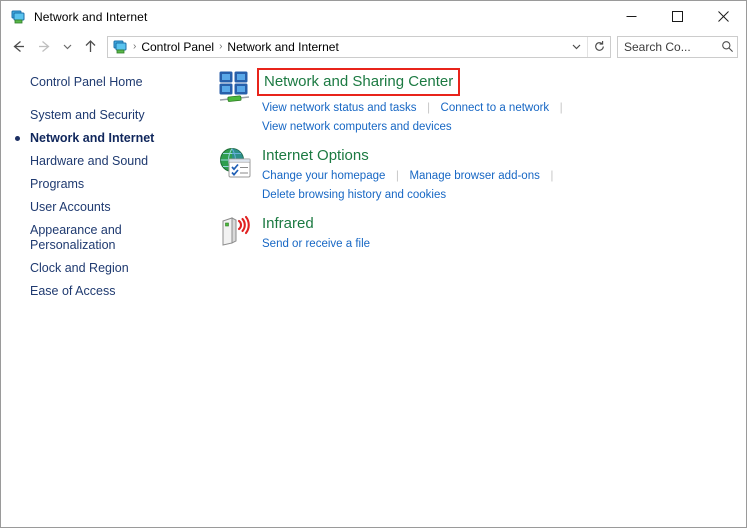 The width and height of the screenshot is (749, 530). What do you see at coordinates (107, 268) in the screenshot?
I see `sidebar-item-clock-and-region: Clock and Region` at bounding box center [107, 268].